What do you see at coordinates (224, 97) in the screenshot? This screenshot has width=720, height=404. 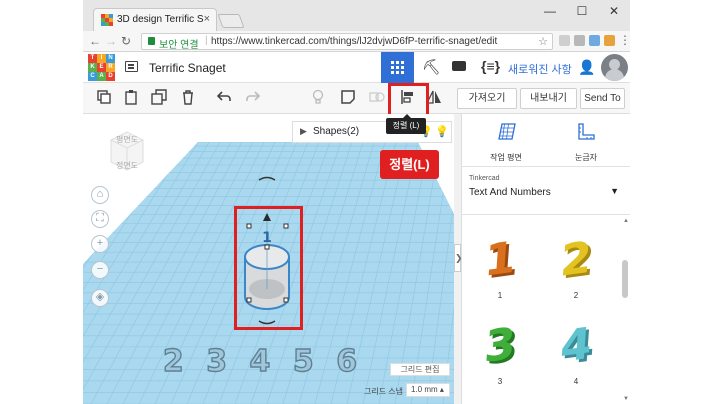 I see `undo-icon` at bounding box center [224, 97].